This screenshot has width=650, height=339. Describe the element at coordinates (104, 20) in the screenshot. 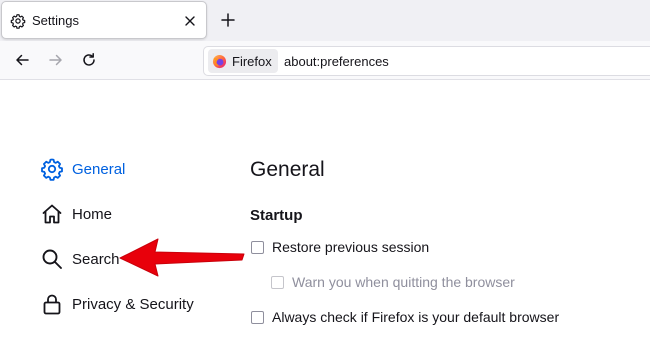

I see `tab-settings: Settings` at that location.